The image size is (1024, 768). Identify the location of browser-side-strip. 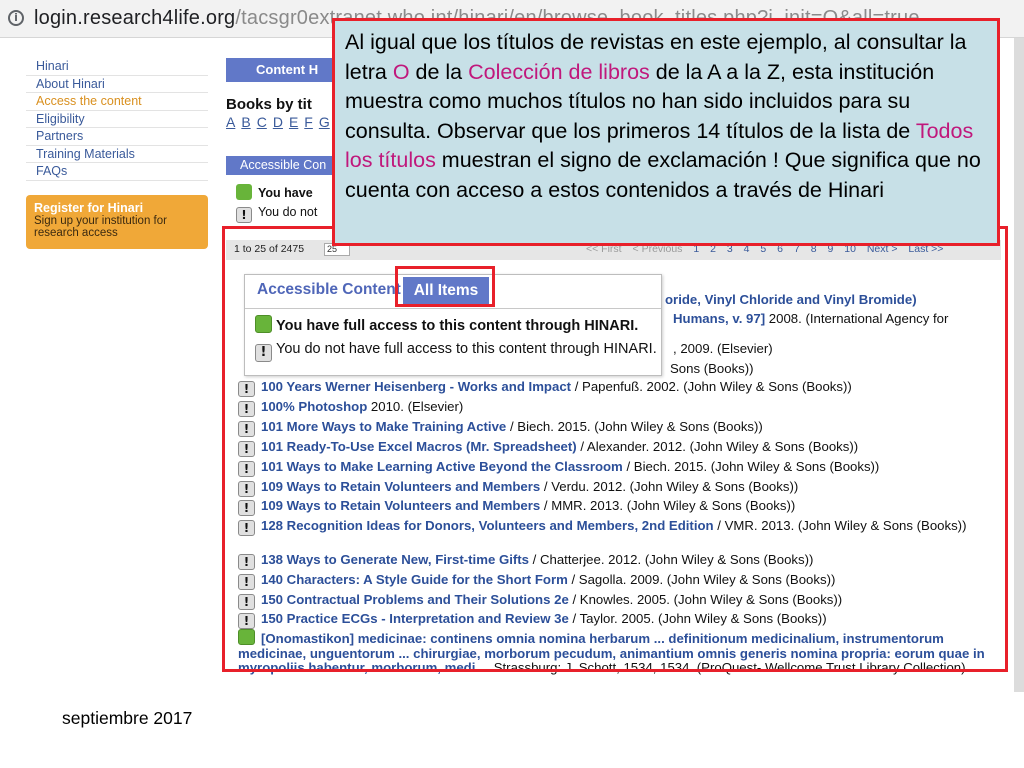
(1019, 365).